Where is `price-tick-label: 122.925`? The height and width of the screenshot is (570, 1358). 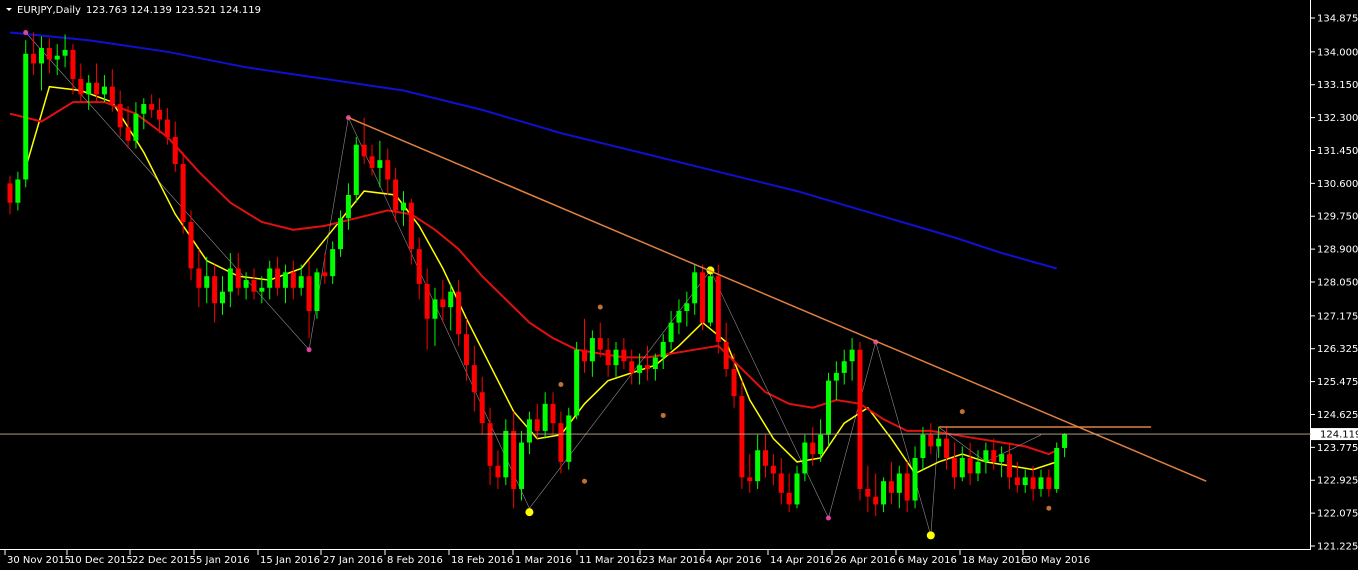 price-tick-label: 122.925 is located at coordinates (1337, 481).